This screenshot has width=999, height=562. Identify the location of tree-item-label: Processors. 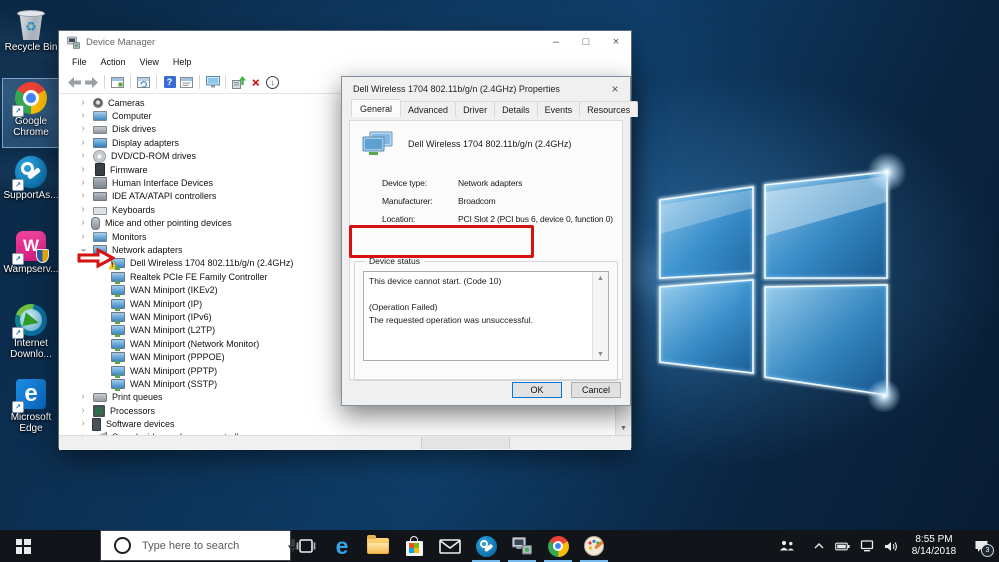
(133, 410).